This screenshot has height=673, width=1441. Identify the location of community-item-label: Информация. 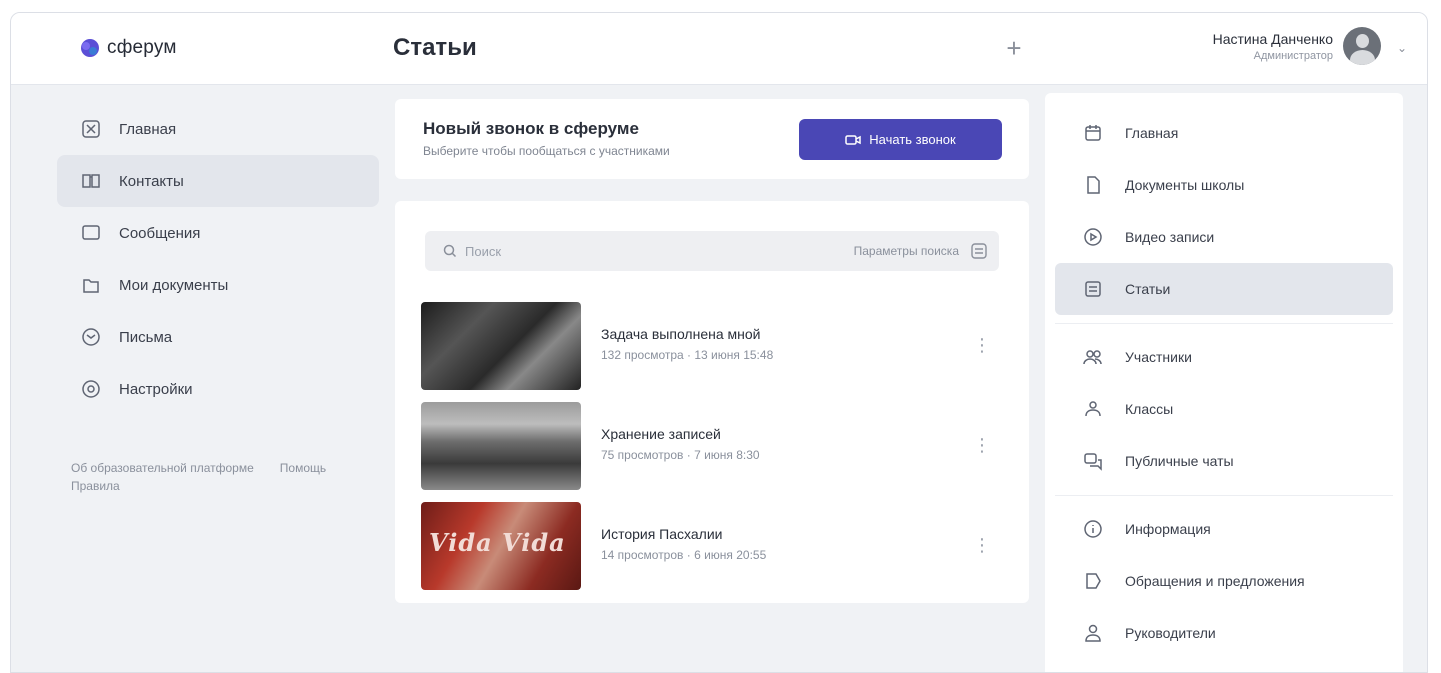
(1168, 529).